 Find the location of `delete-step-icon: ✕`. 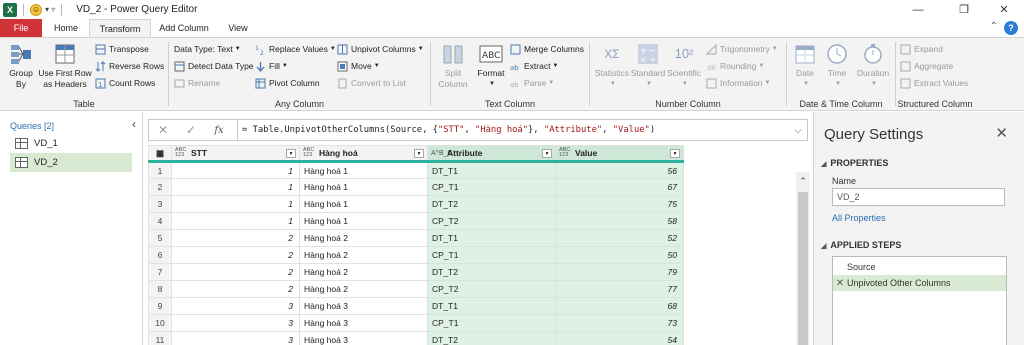

delete-step-icon: ✕ is located at coordinates (840, 283).